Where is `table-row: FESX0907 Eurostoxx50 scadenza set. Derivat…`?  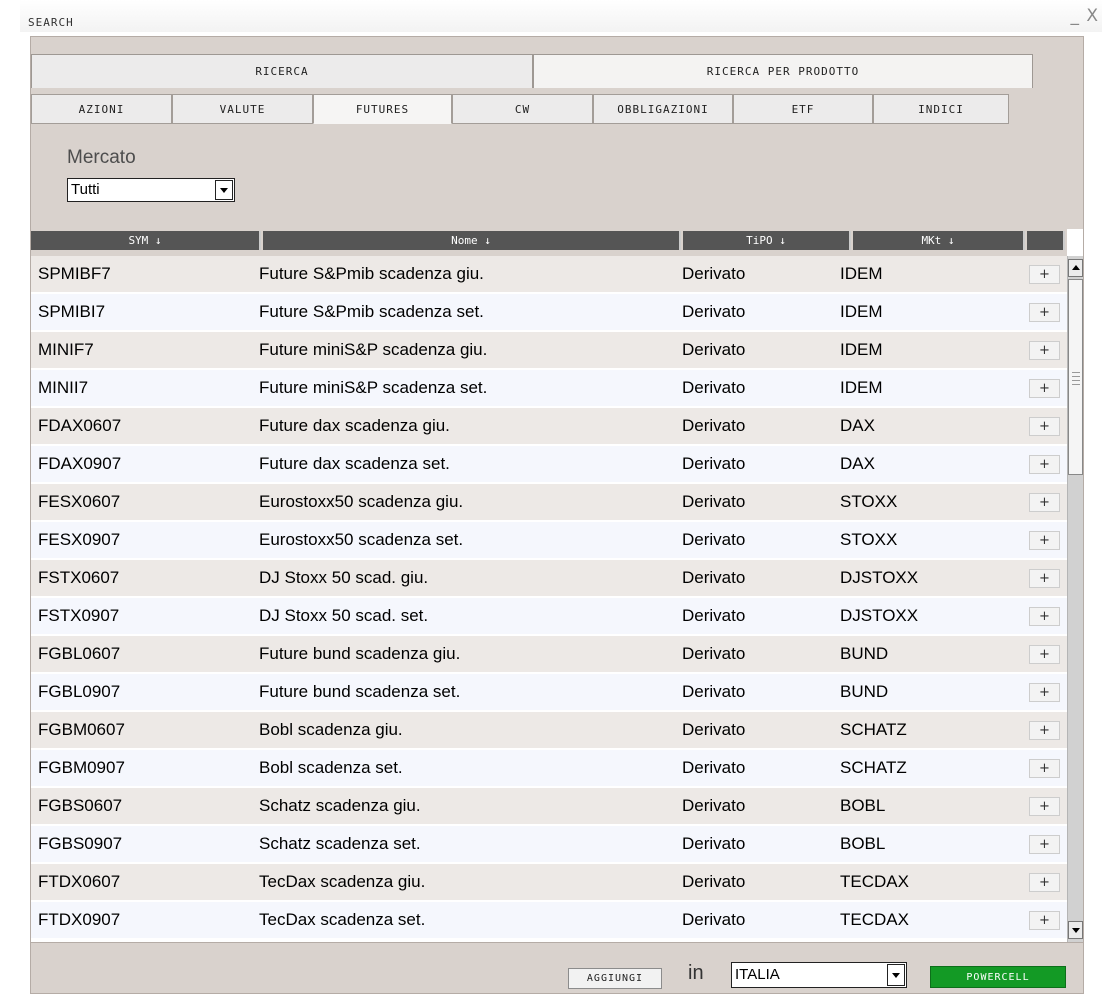
table-row: FESX0907 Eurostoxx50 scadenza set. Derivat… is located at coordinates (549, 540).